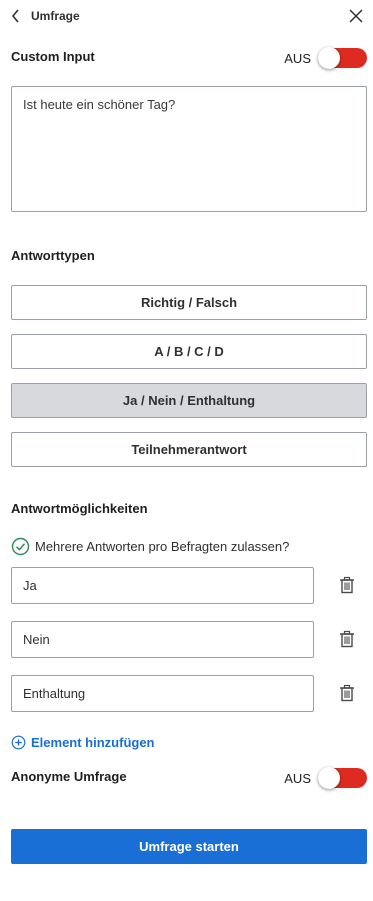 This screenshot has width=373, height=901. I want to click on answer-type-participant: Teilnehmerantwort, so click(189, 449).